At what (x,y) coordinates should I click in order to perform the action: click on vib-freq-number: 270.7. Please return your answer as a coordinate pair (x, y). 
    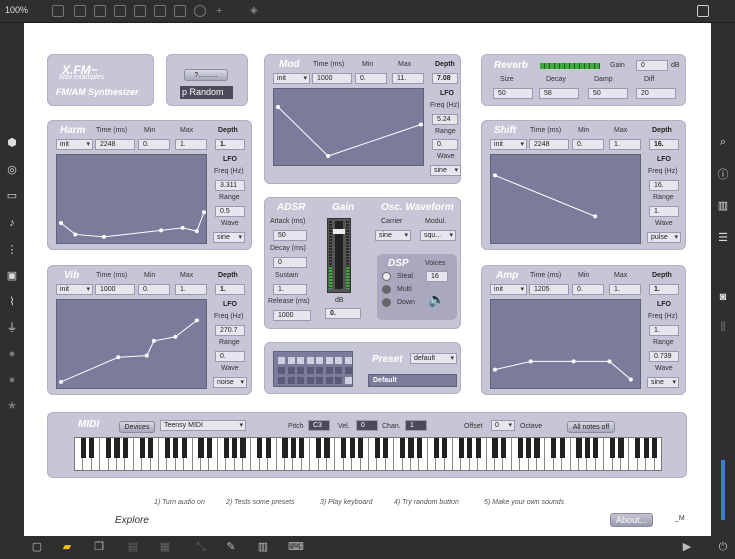
    Looking at the image, I should click on (230, 330).